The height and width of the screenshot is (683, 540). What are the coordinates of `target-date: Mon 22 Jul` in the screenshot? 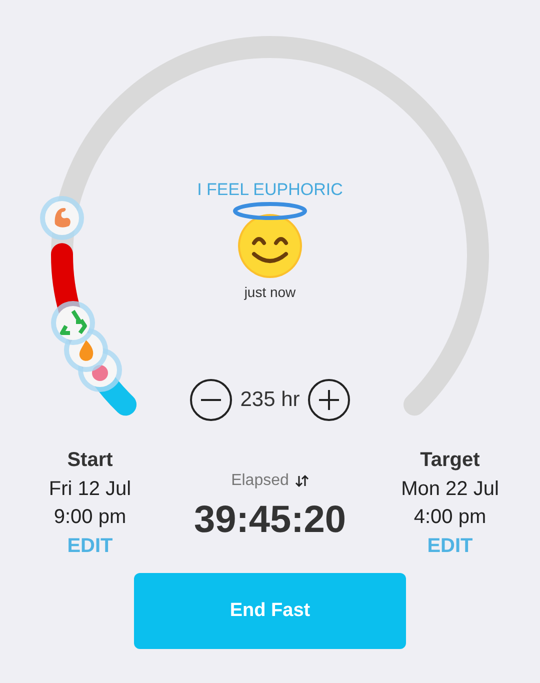 It's located at (450, 489).